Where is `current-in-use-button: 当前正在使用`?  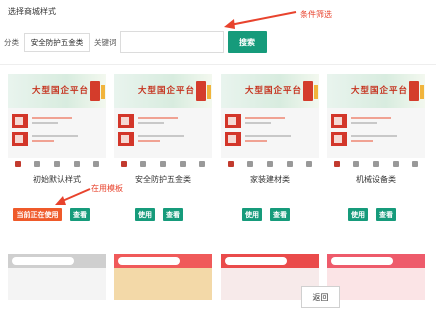 current-in-use-button: 当前正在使用 is located at coordinates (37, 214).